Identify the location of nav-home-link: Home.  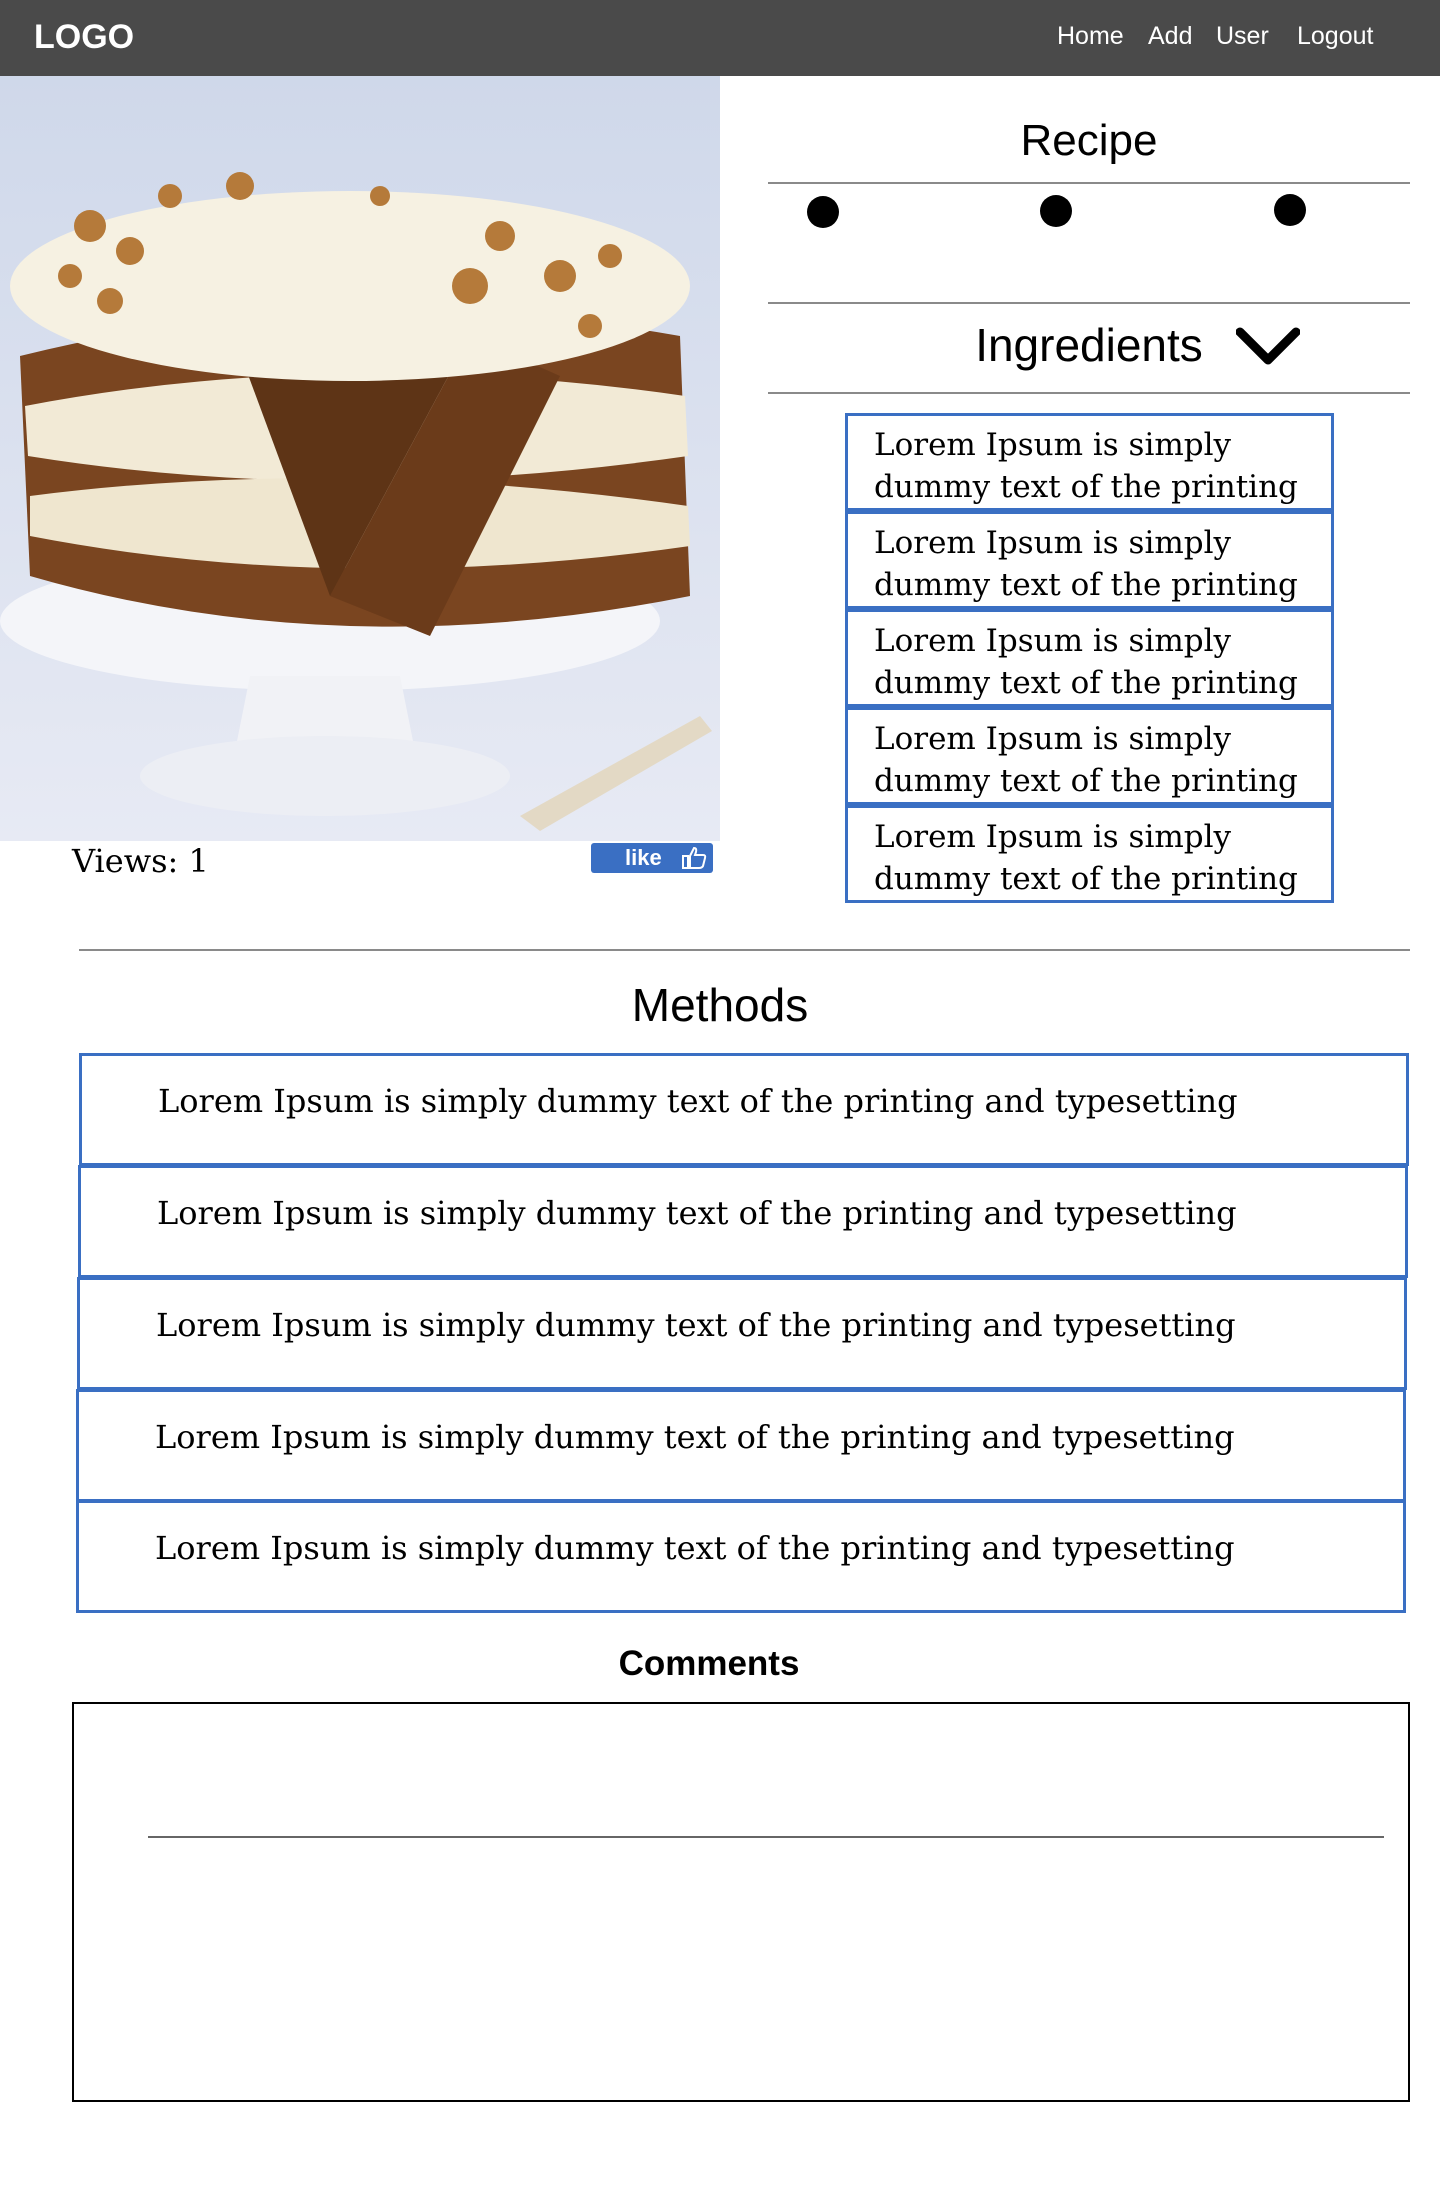
(1090, 36).